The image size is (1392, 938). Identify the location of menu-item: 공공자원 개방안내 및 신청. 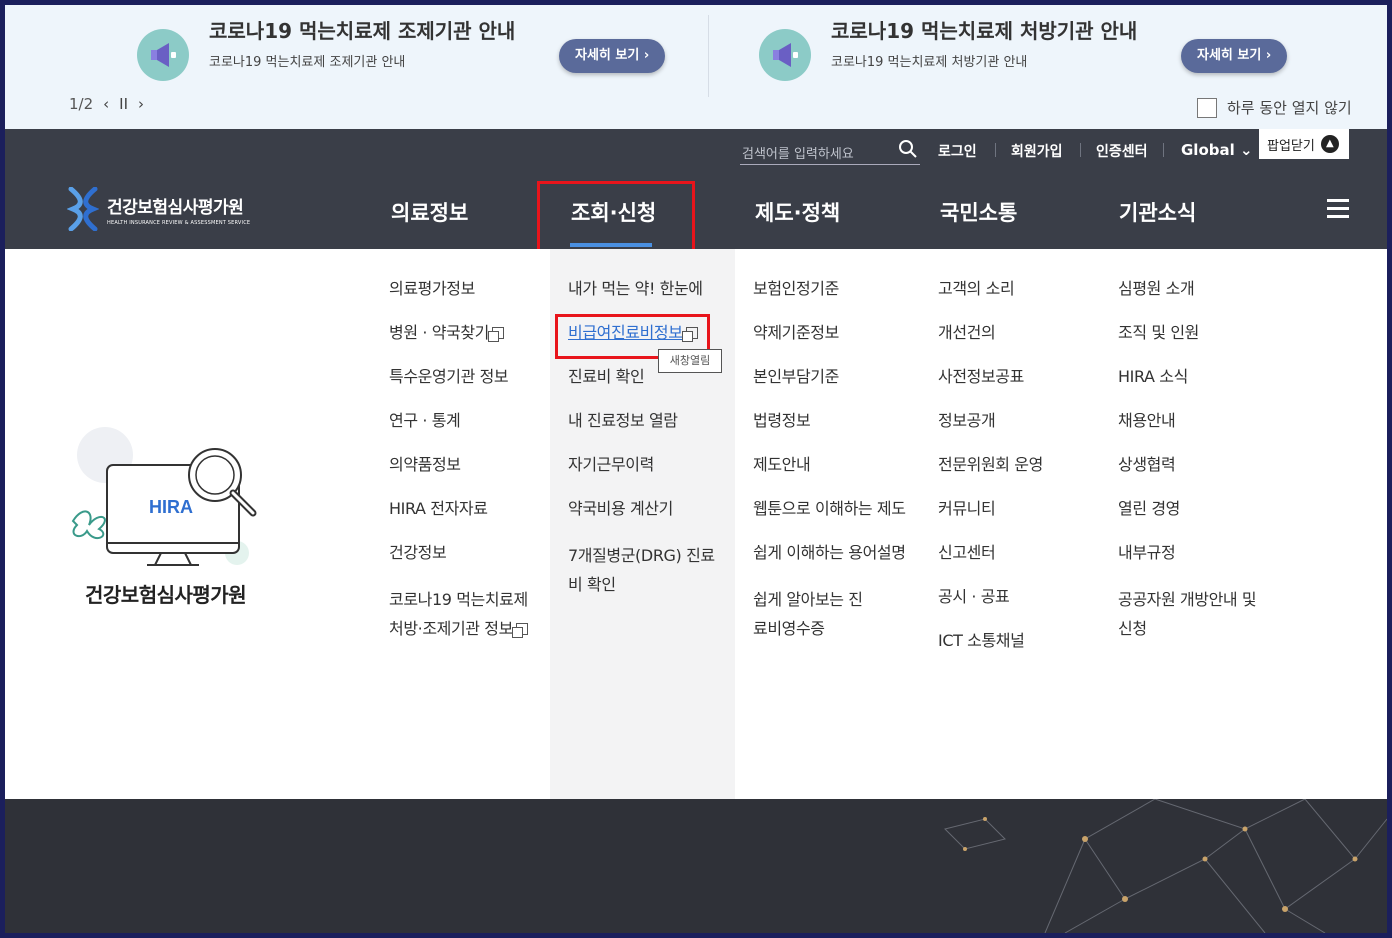
(1193, 614).